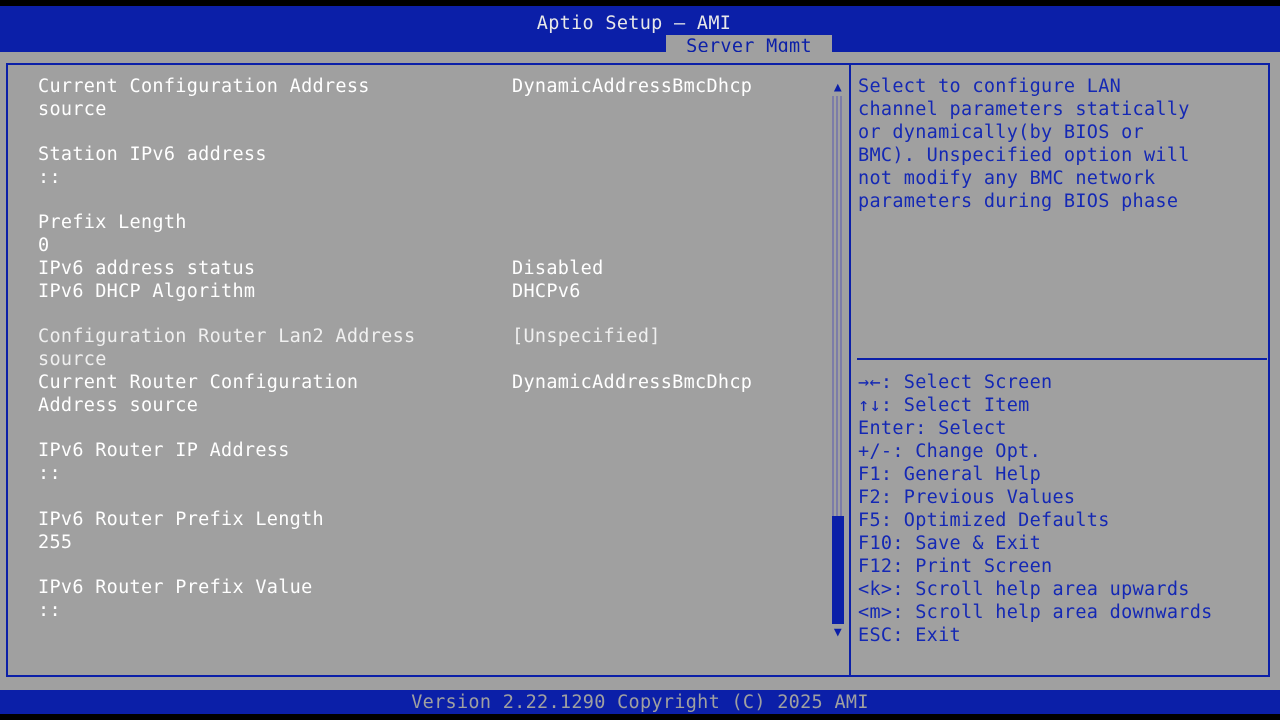 The height and width of the screenshot is (720, 1280). Describe the element at coordinates (1024, 589) in the screenshot. I see `key-hint: <k>: Scroll help area upwards` at that location.